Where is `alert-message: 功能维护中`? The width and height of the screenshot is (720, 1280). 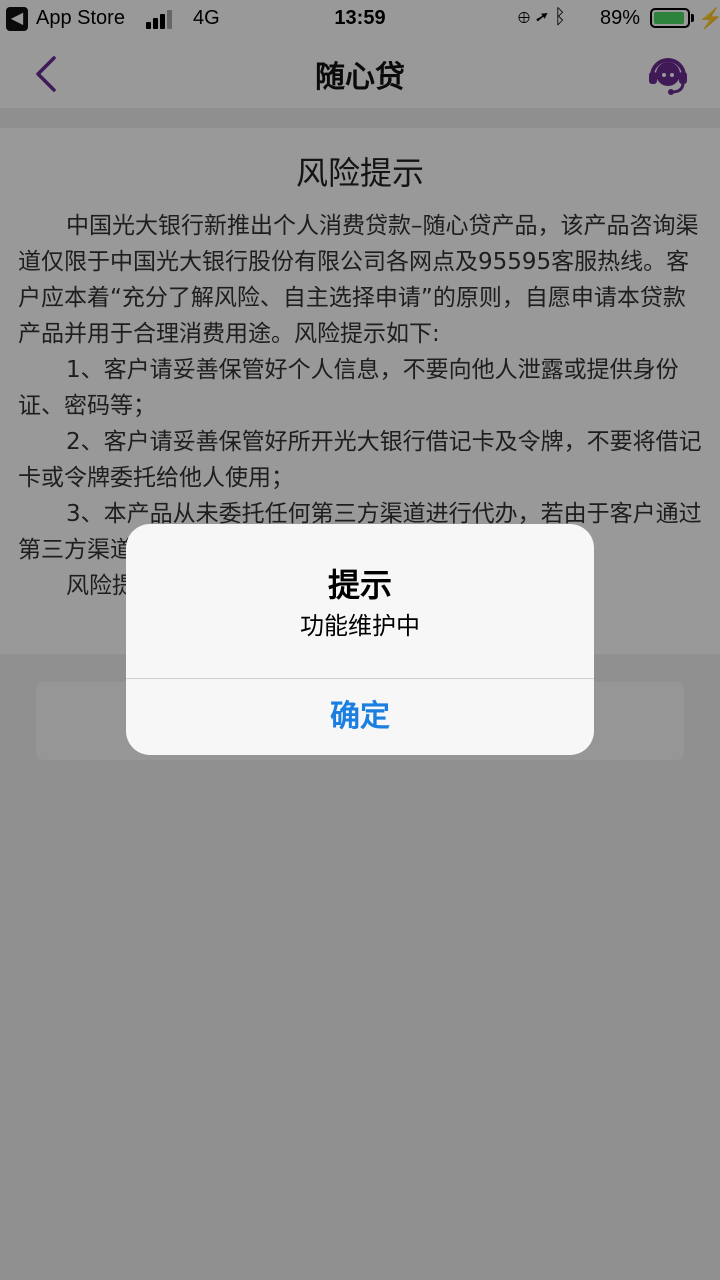 alert-message: 功能维护中 is located at coordinates (360, 626).